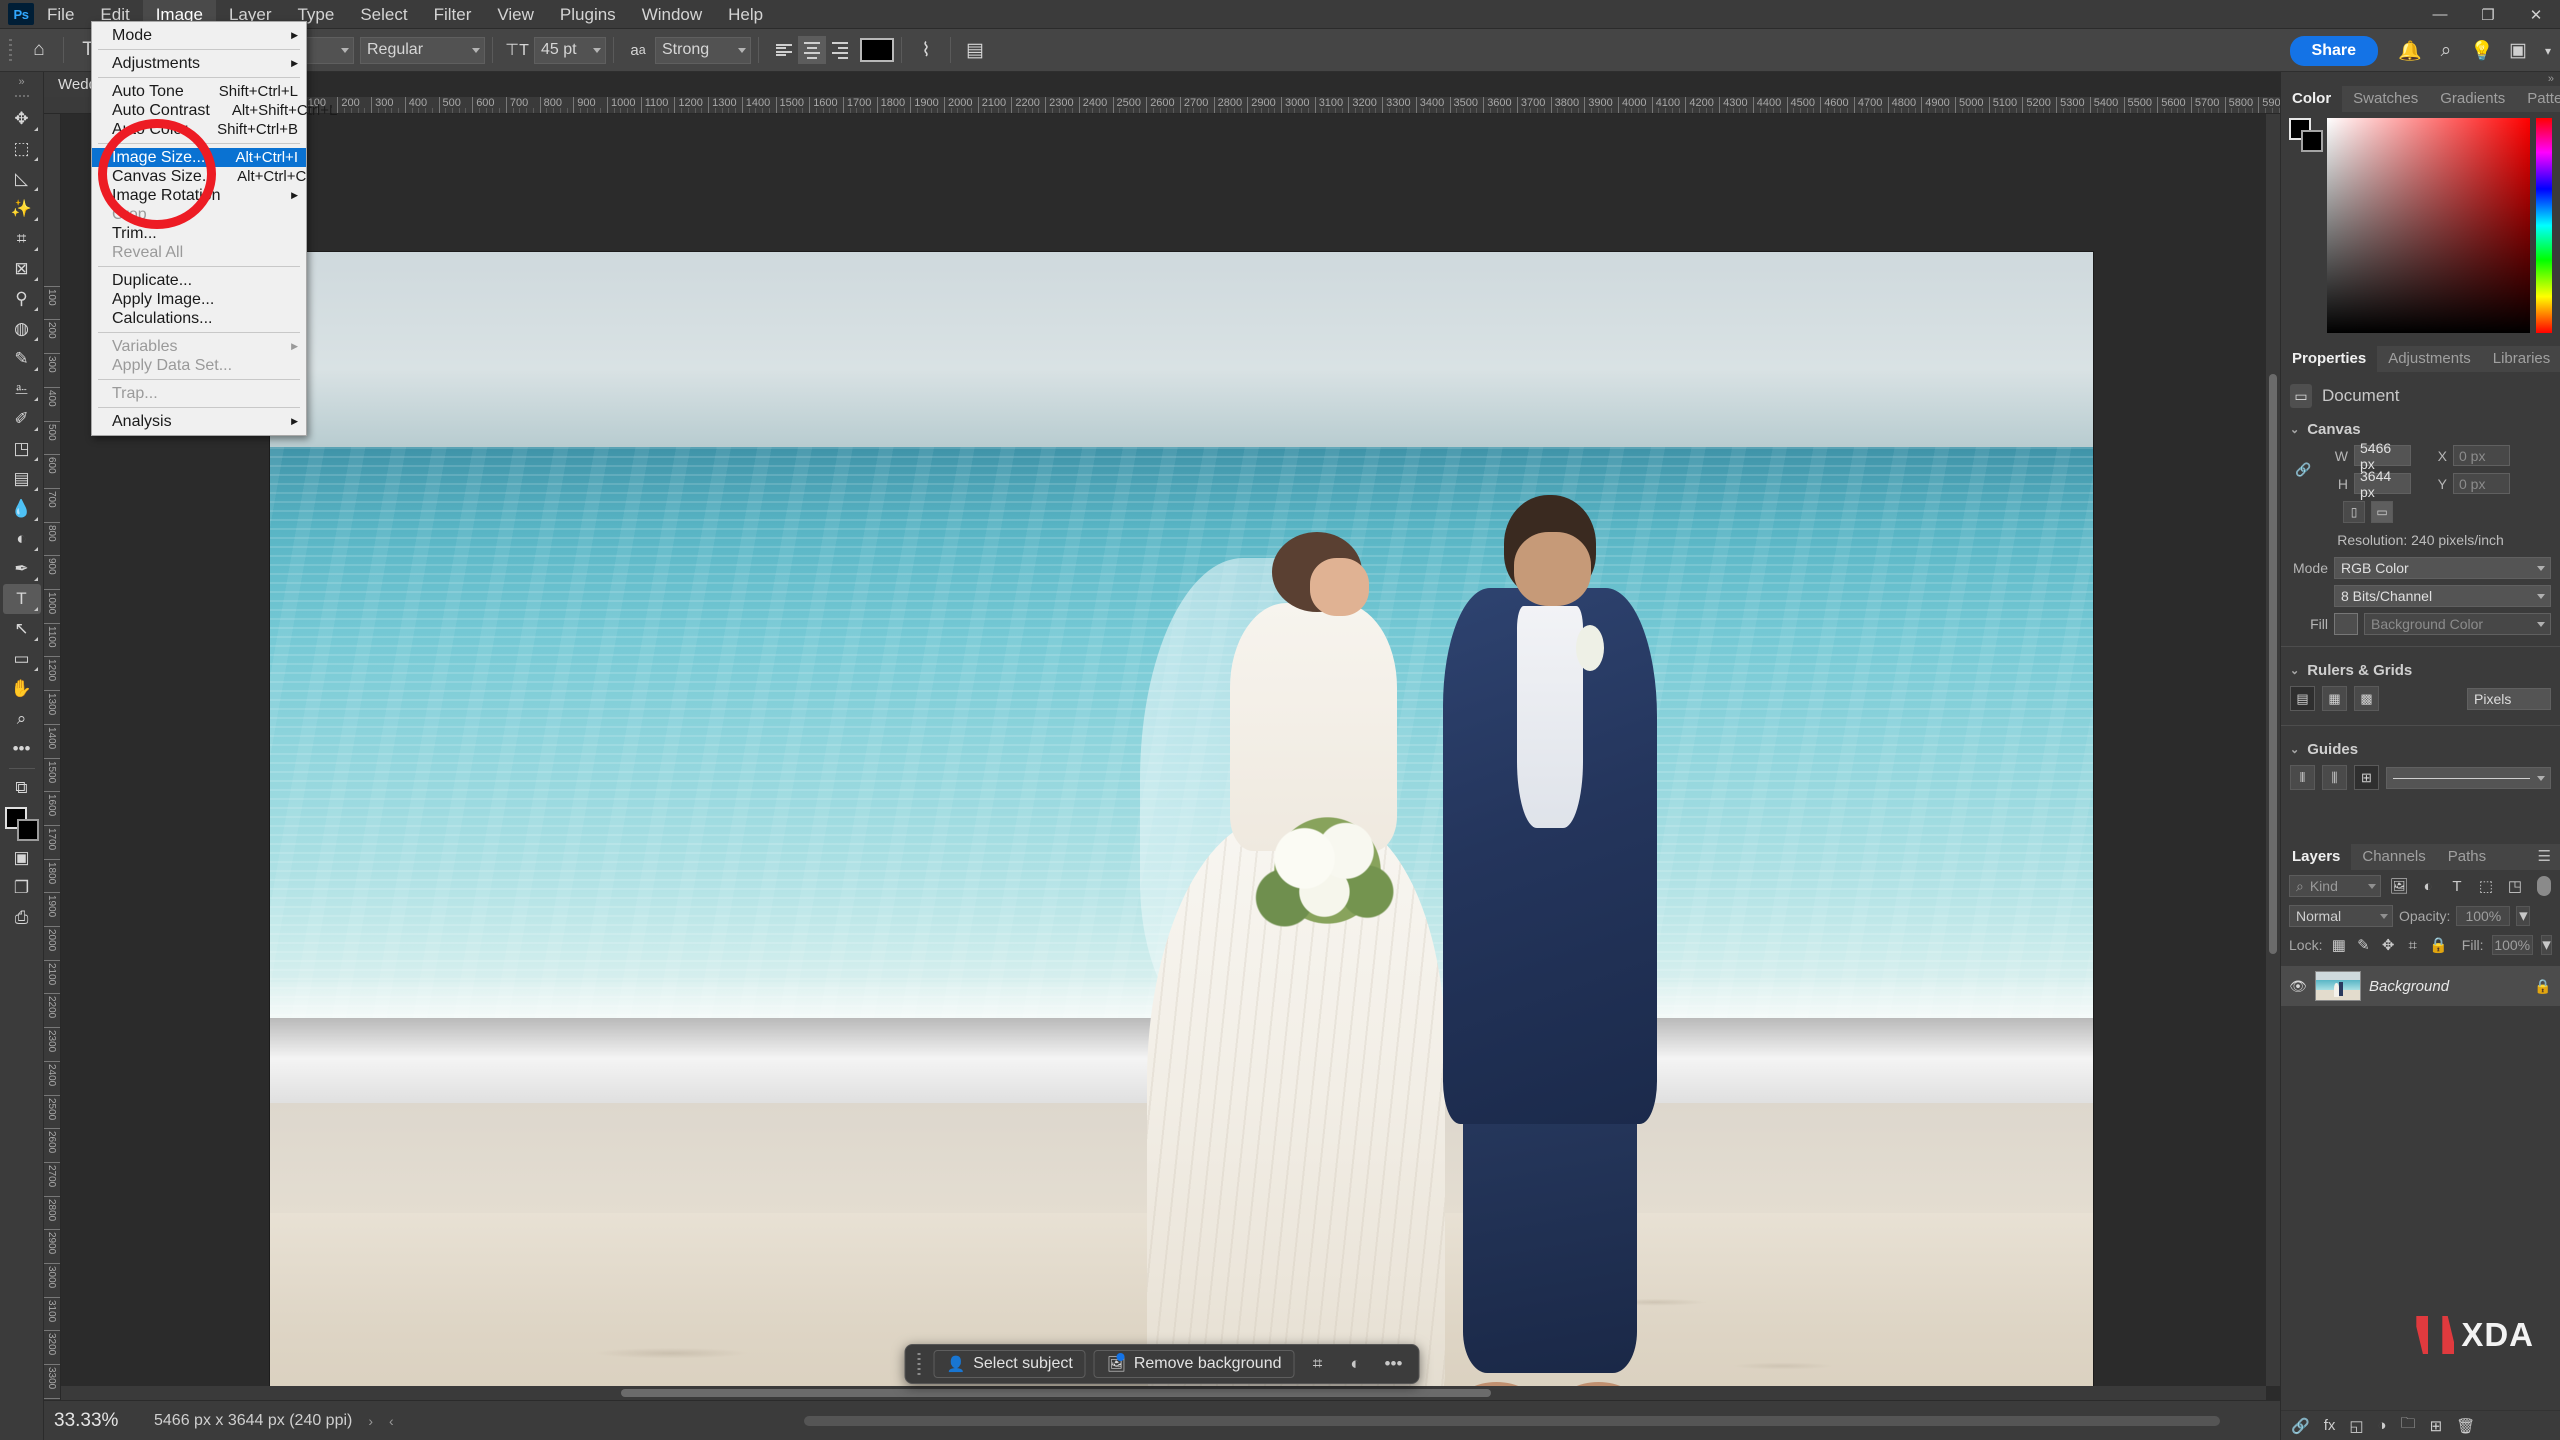  Describe the element at coordinates (2408, 1425) in the screenshot. I see `group-icon: 🗀` at that location.